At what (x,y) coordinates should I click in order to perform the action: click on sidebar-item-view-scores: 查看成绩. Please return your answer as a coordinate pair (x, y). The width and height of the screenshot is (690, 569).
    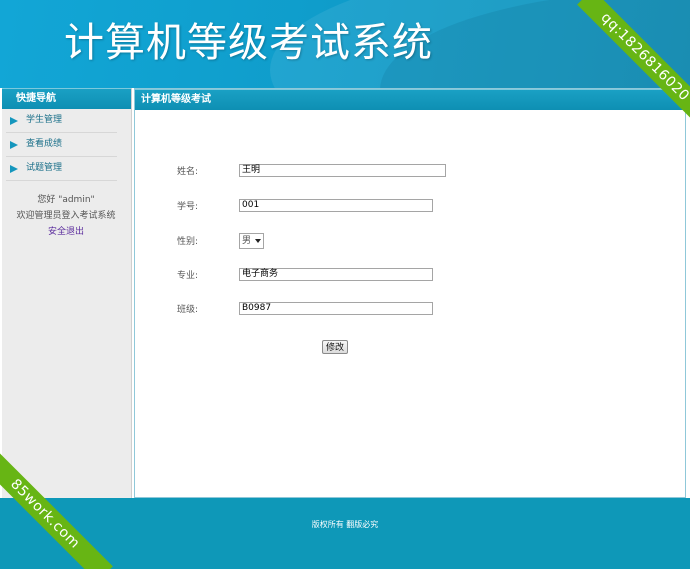
    Looking at the image, I should click on (61, 145).